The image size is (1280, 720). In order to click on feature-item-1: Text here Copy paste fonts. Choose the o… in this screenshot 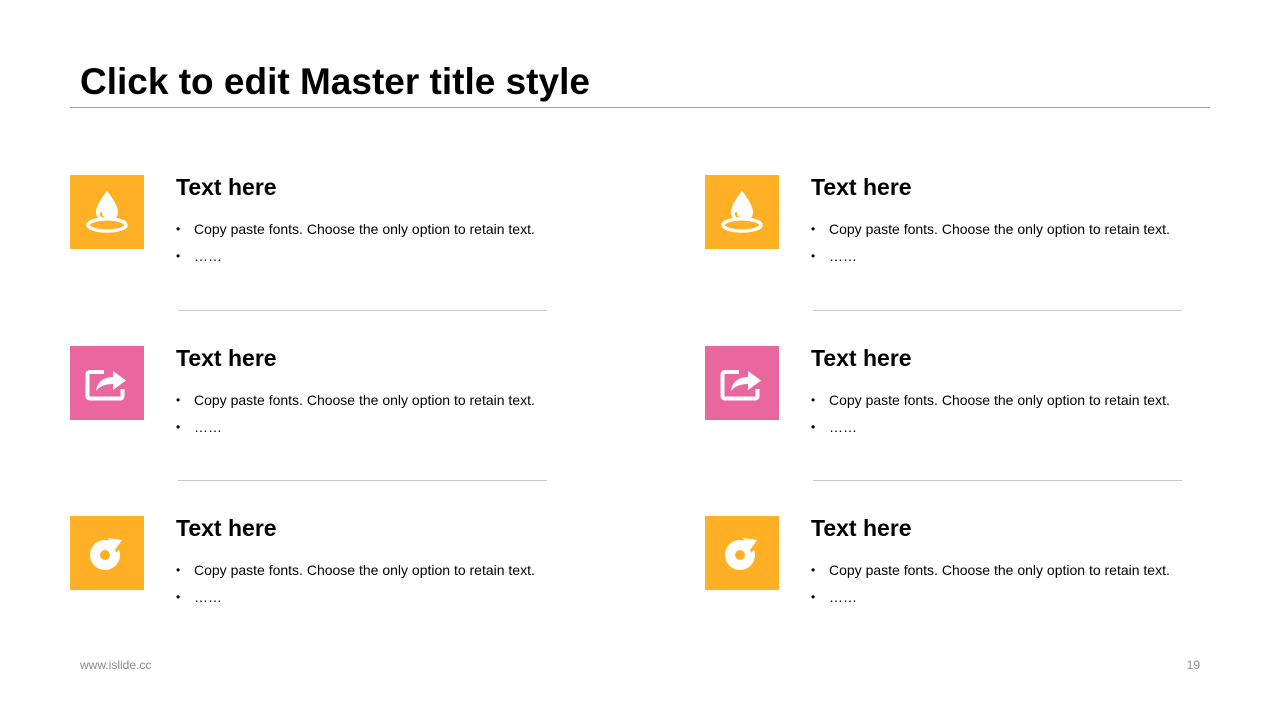, I will do `click(330, 224)`.